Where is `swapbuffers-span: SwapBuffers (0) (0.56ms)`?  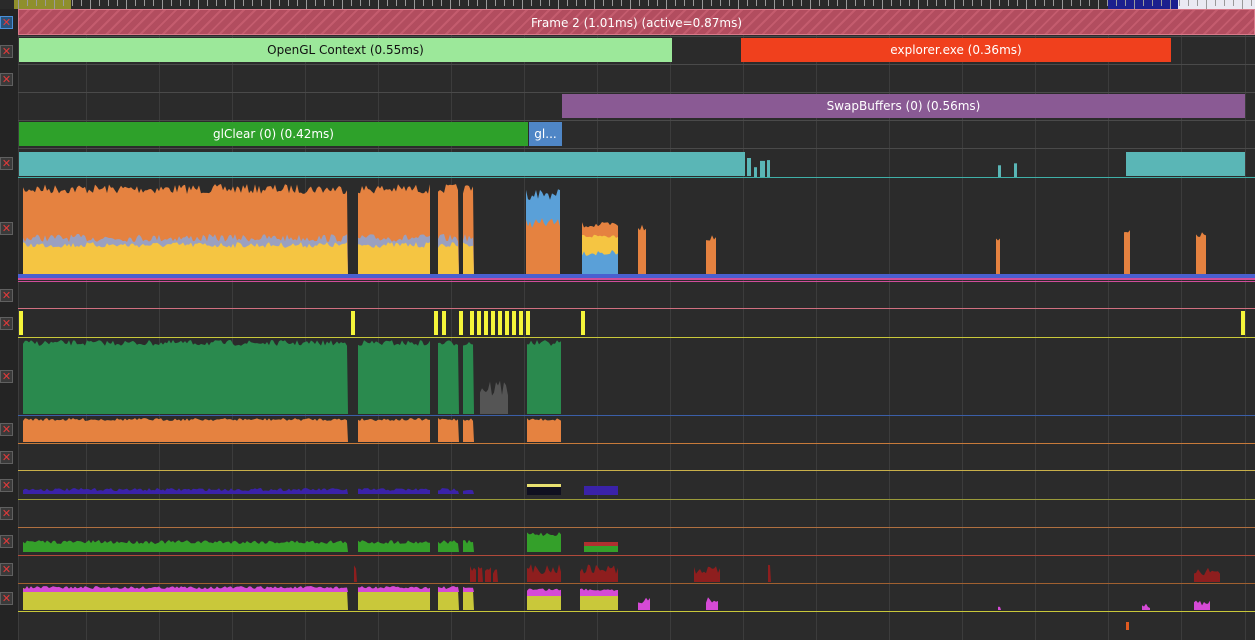
swapbuffers-span: SwapBuffers (0) (0.56ms) is located at coordinates (903, 106).